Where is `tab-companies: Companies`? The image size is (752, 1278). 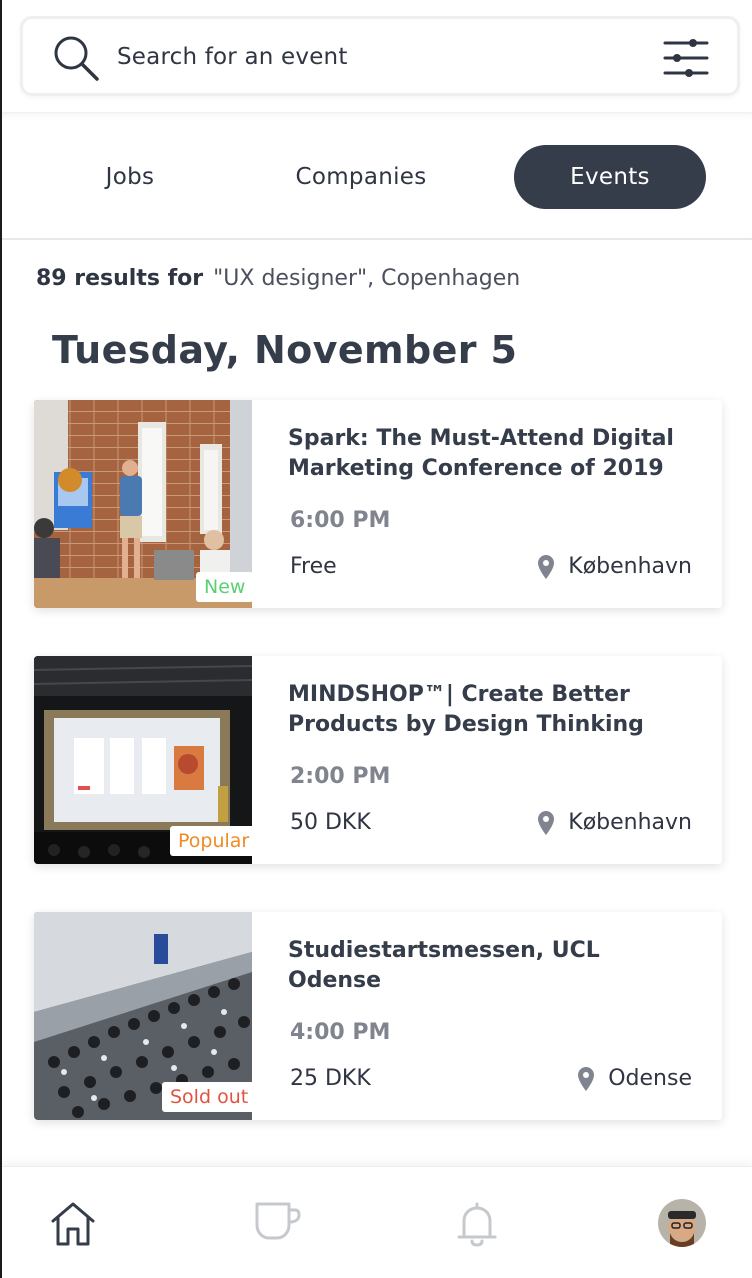
tab-companies: Companies is located at coordinates (361, 177).